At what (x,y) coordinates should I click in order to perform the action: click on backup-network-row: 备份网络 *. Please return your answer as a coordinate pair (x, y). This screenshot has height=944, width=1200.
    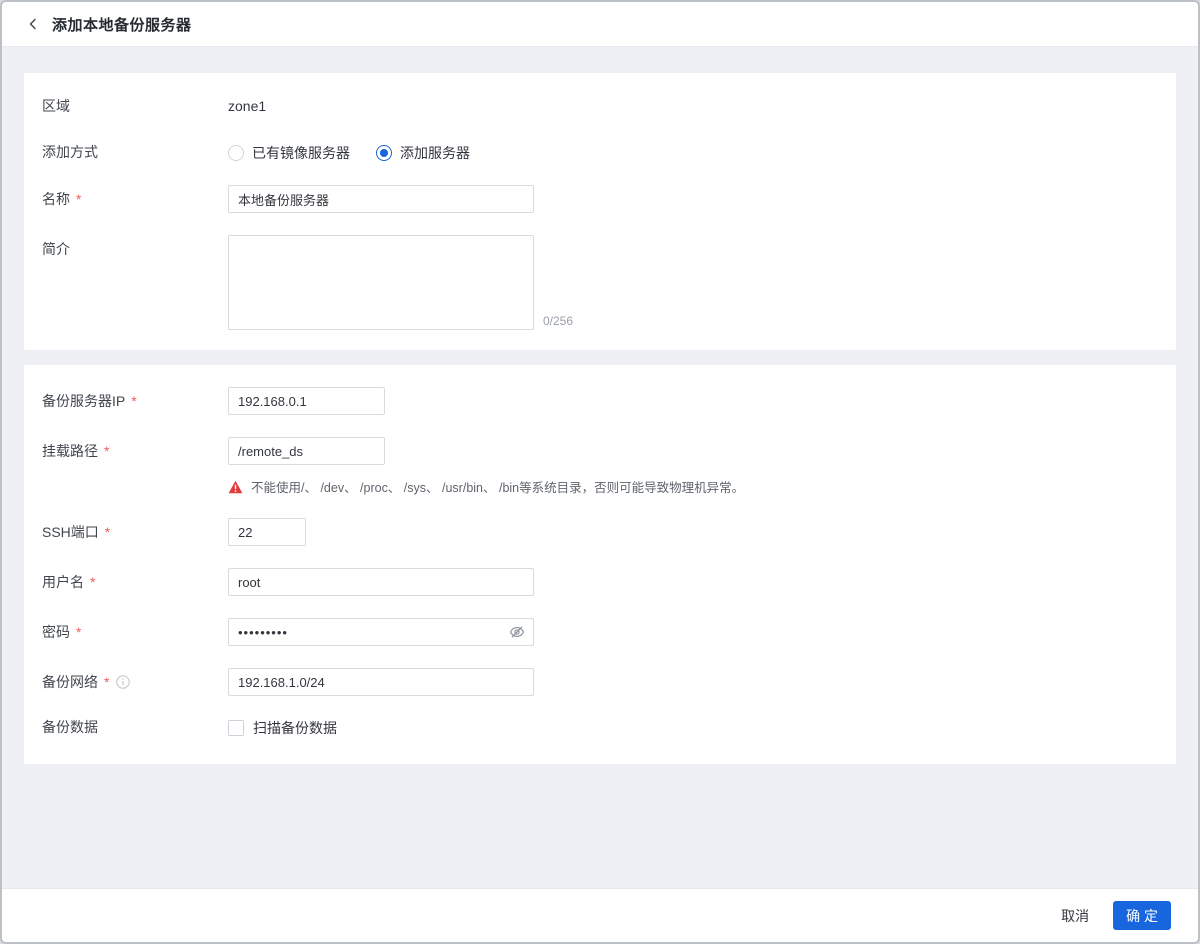
    Looking at the image, I should click on (600, 682).